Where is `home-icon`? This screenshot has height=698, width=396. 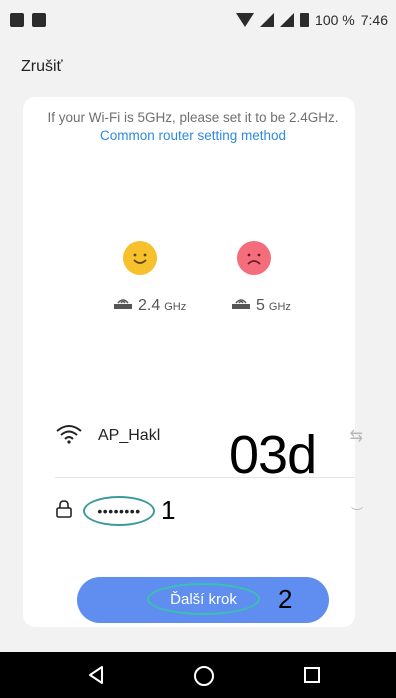 home-icon is located at coordinates (204, 676).